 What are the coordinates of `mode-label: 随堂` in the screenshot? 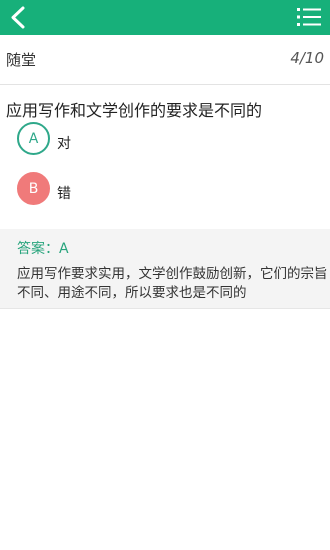 It's located at (21, 60).